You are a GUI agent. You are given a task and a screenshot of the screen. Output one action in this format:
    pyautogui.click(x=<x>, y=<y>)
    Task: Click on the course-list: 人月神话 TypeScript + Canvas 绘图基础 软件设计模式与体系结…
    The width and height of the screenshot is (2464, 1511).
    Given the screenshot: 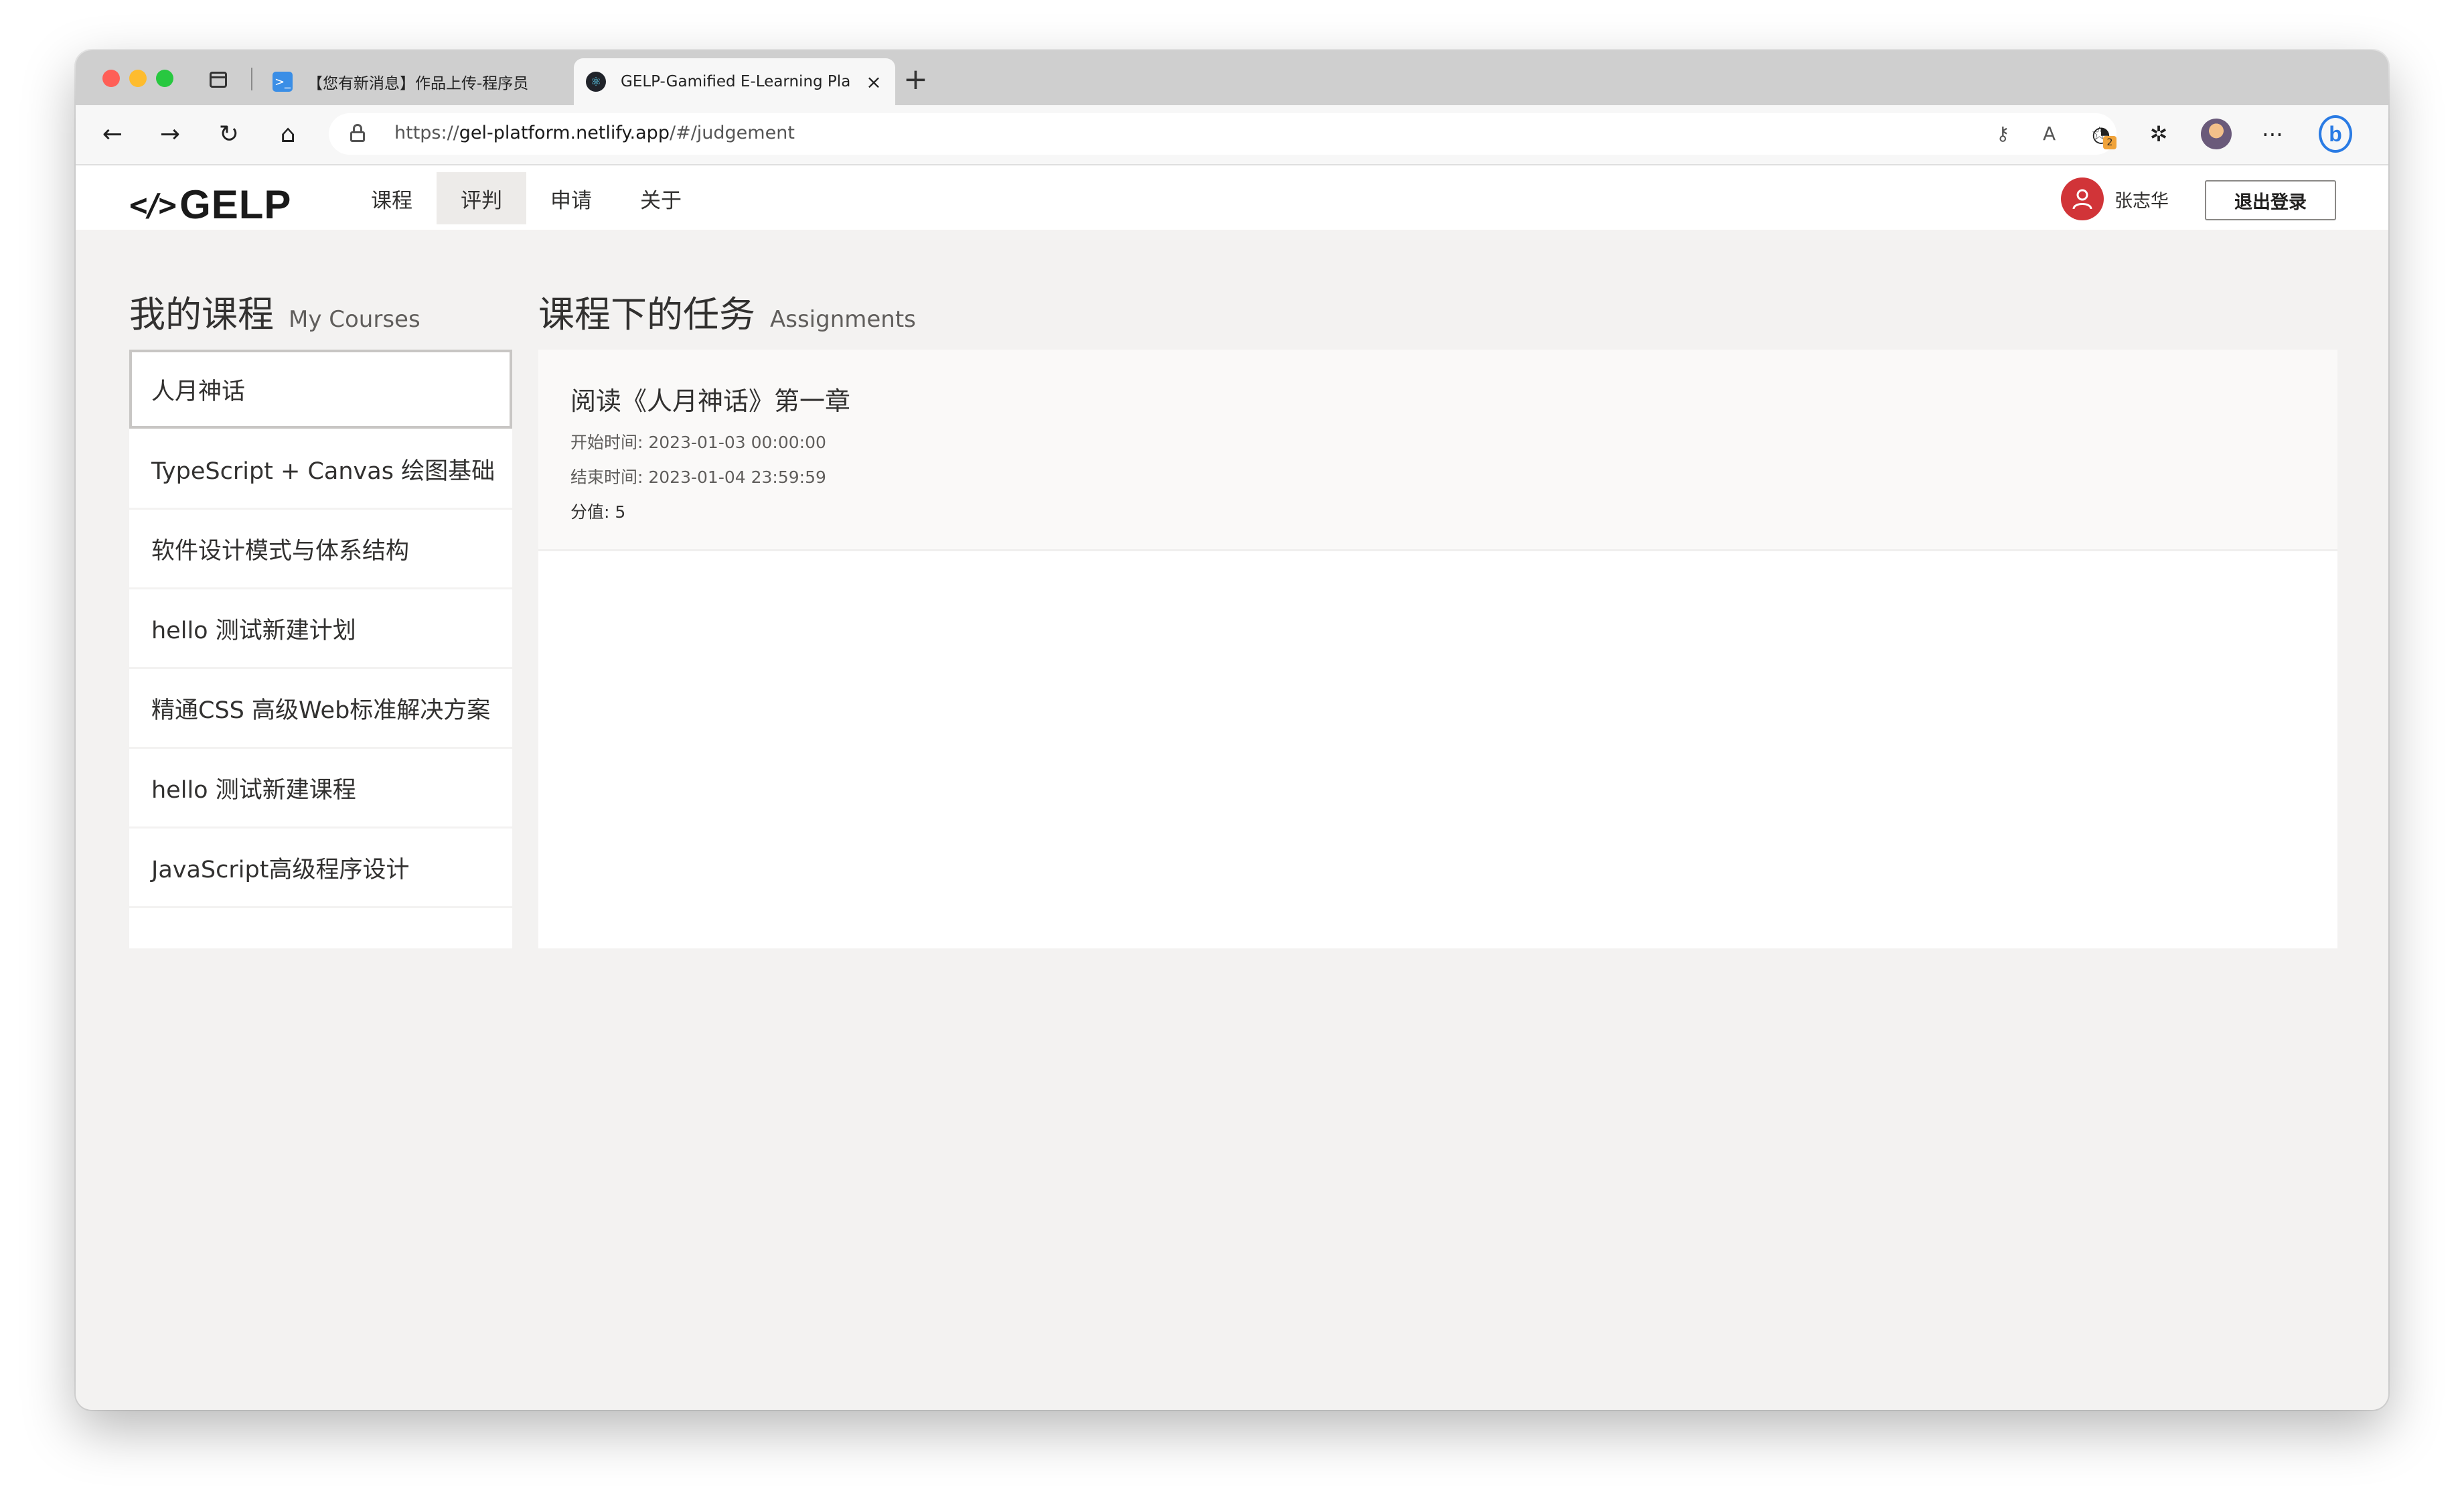 What is the action you would take?
    pyautogui.click(x=320, y=649)
    